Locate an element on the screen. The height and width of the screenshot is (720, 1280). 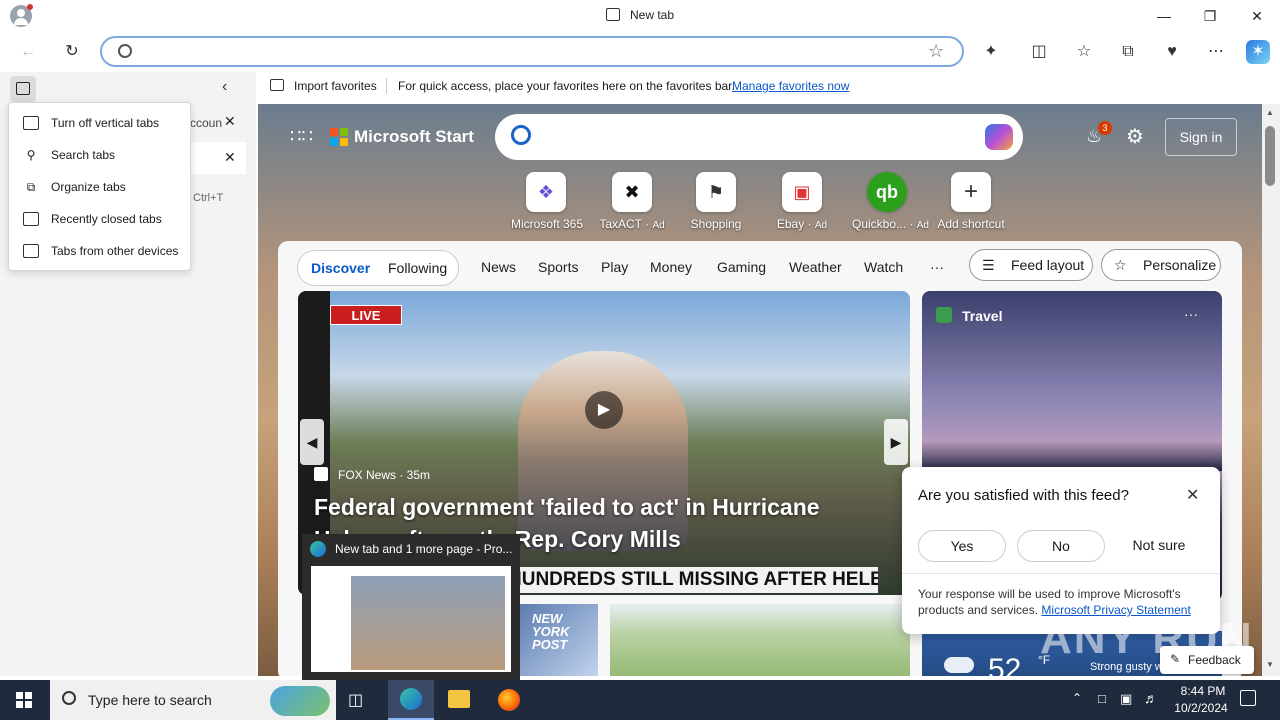
carousel-prev-chevron-icon: ◀ is located at coordinates (312, 442).